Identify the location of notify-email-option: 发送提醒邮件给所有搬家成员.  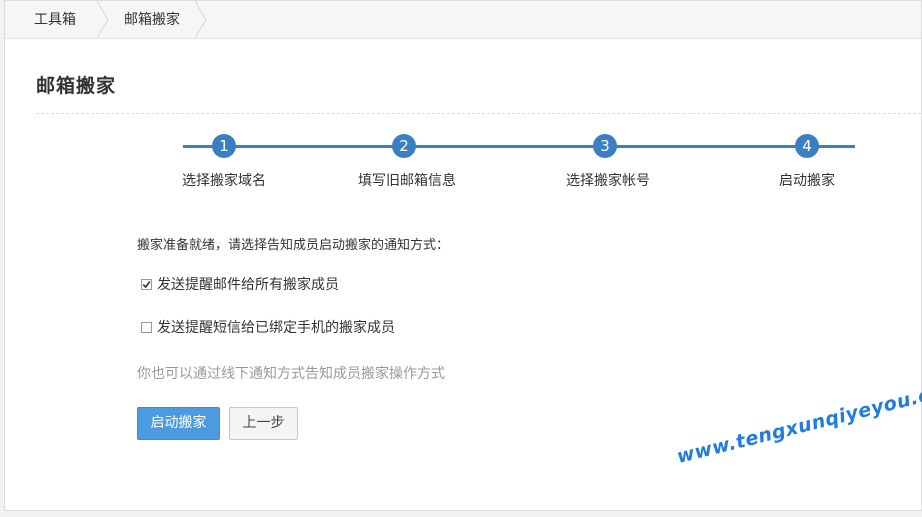
(240, 284).